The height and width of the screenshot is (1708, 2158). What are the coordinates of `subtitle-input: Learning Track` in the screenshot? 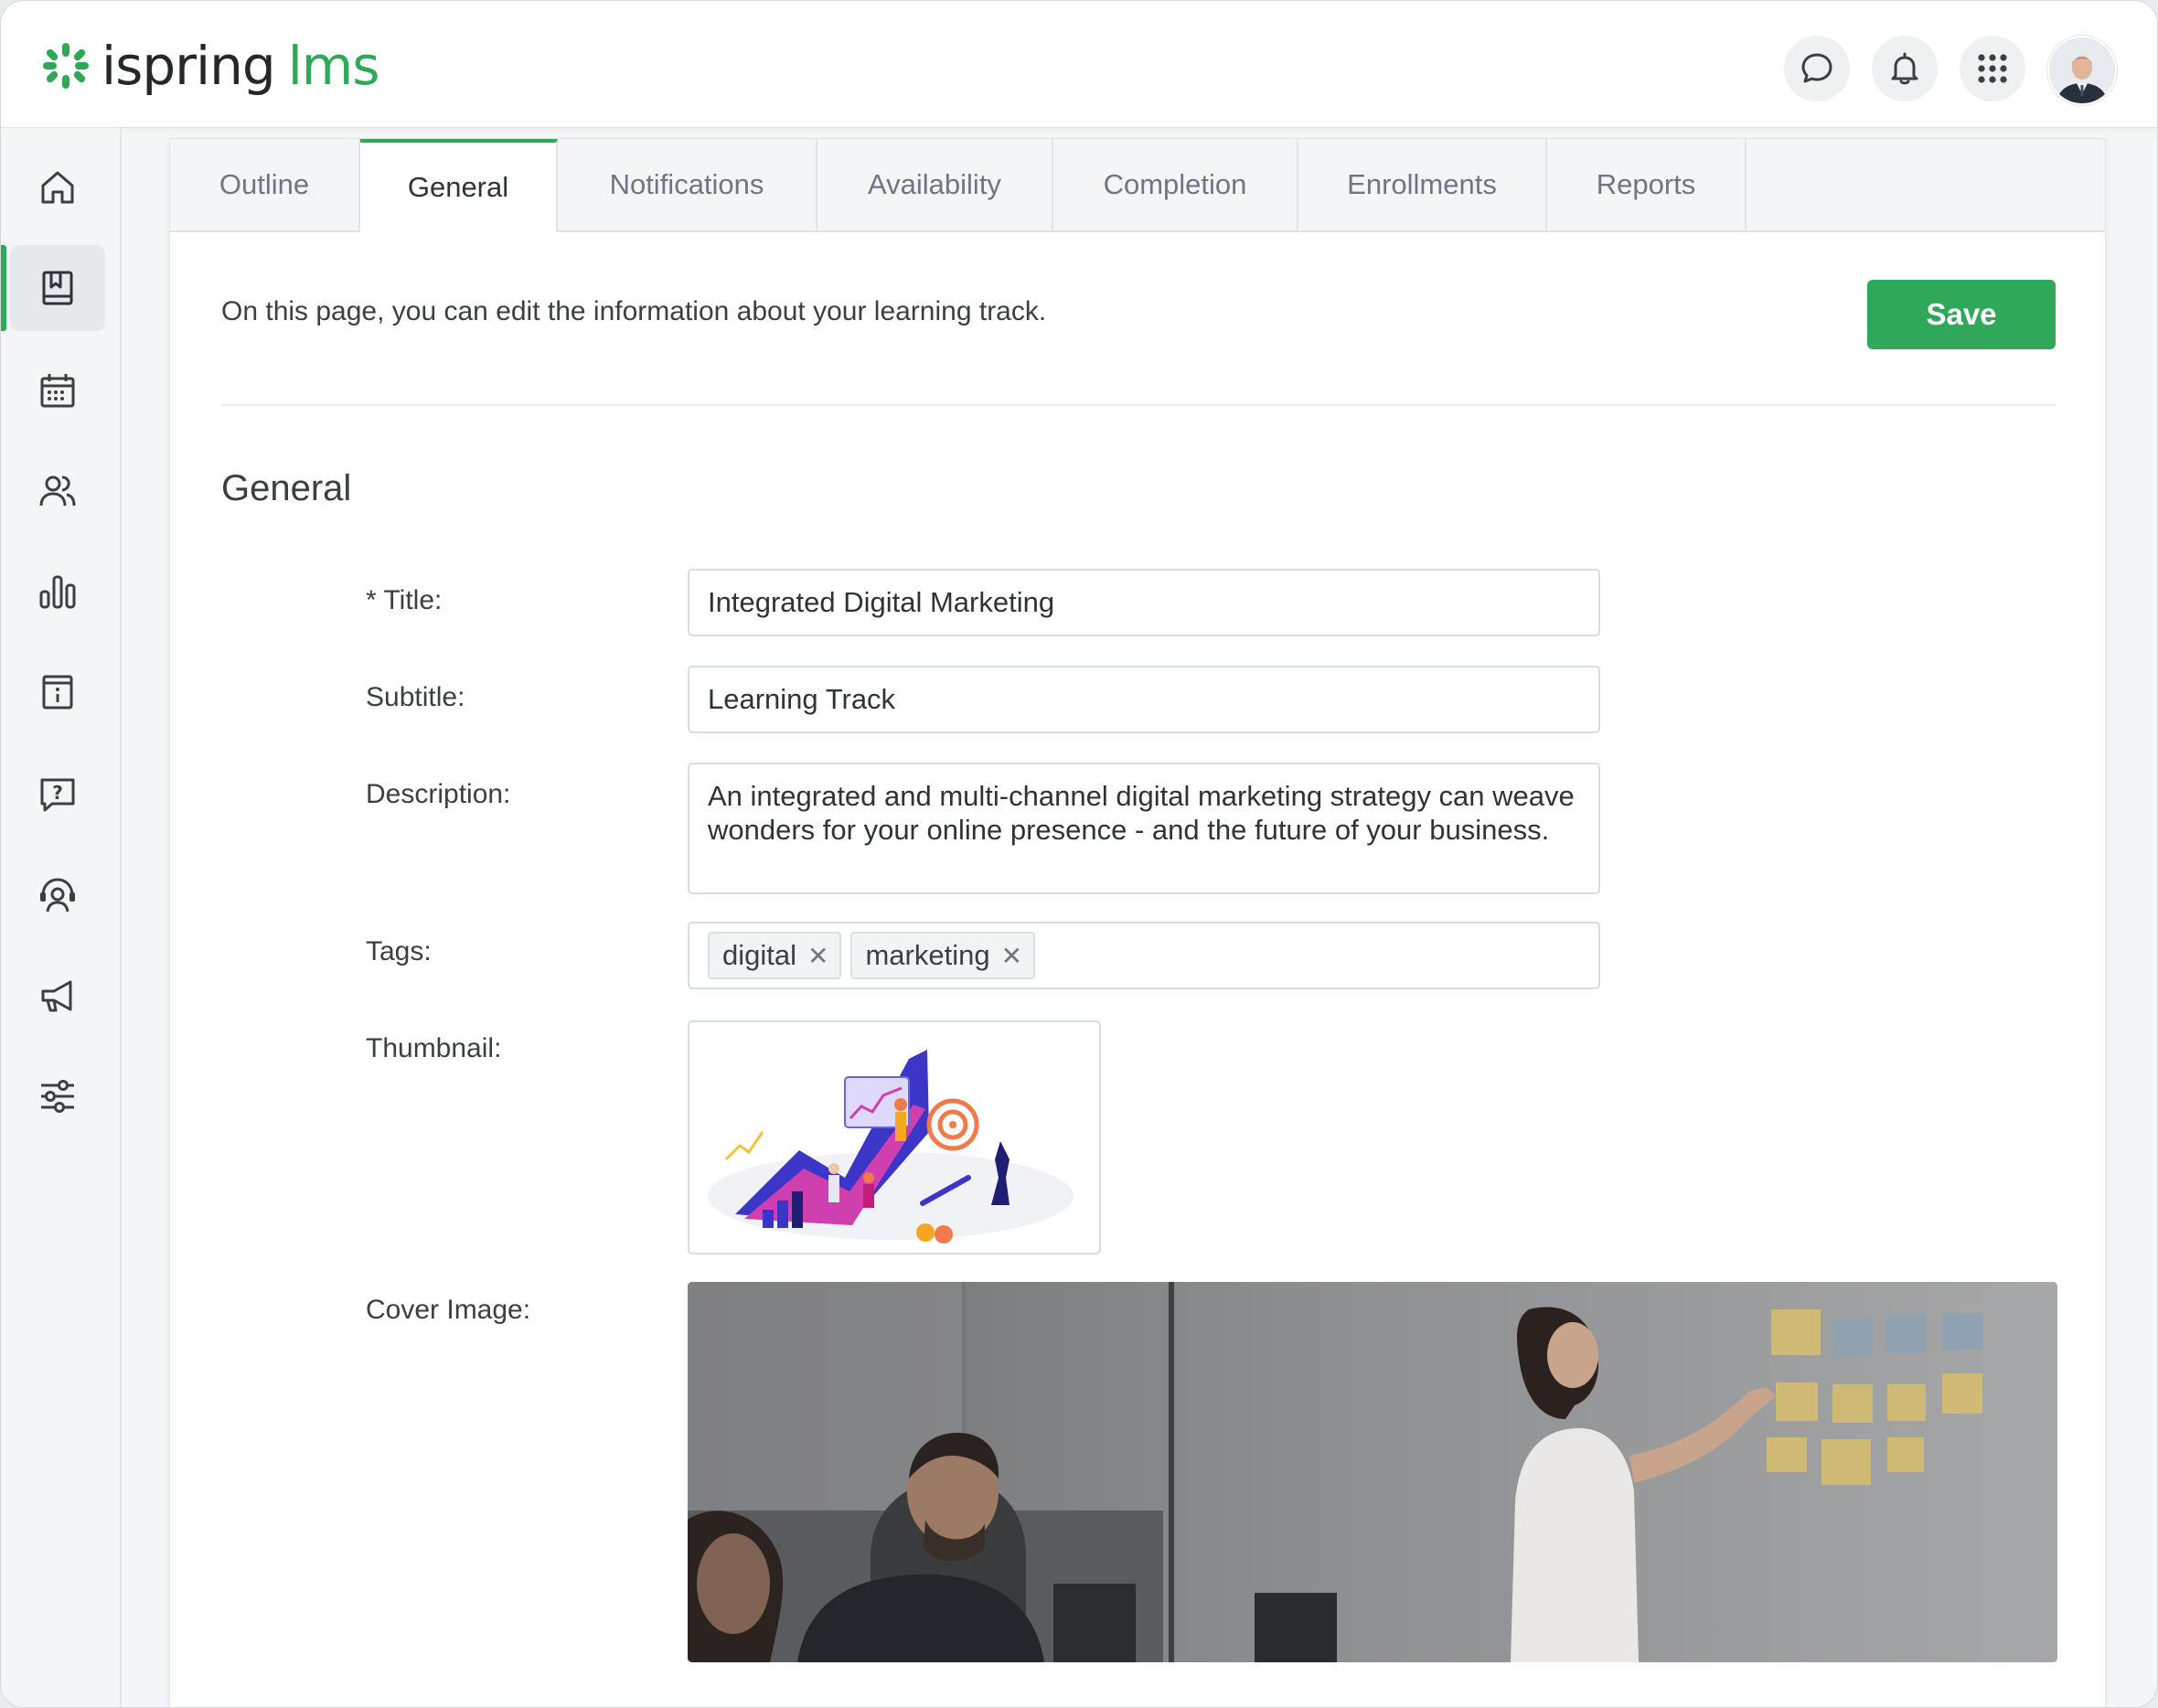 It's located at (1144, 700).